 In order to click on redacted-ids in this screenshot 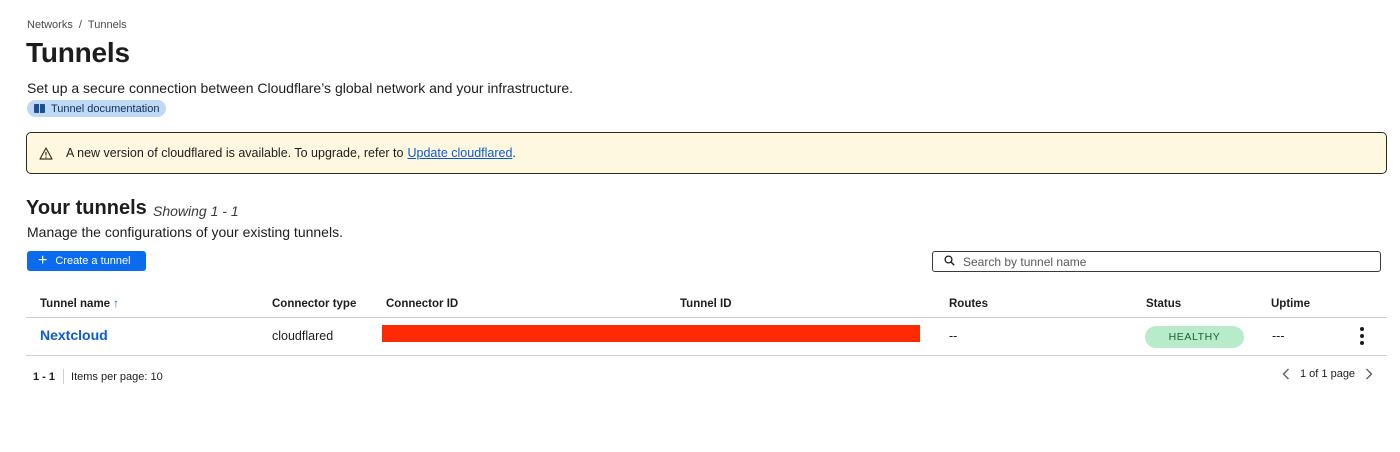, I will do `click(651, 333)`.